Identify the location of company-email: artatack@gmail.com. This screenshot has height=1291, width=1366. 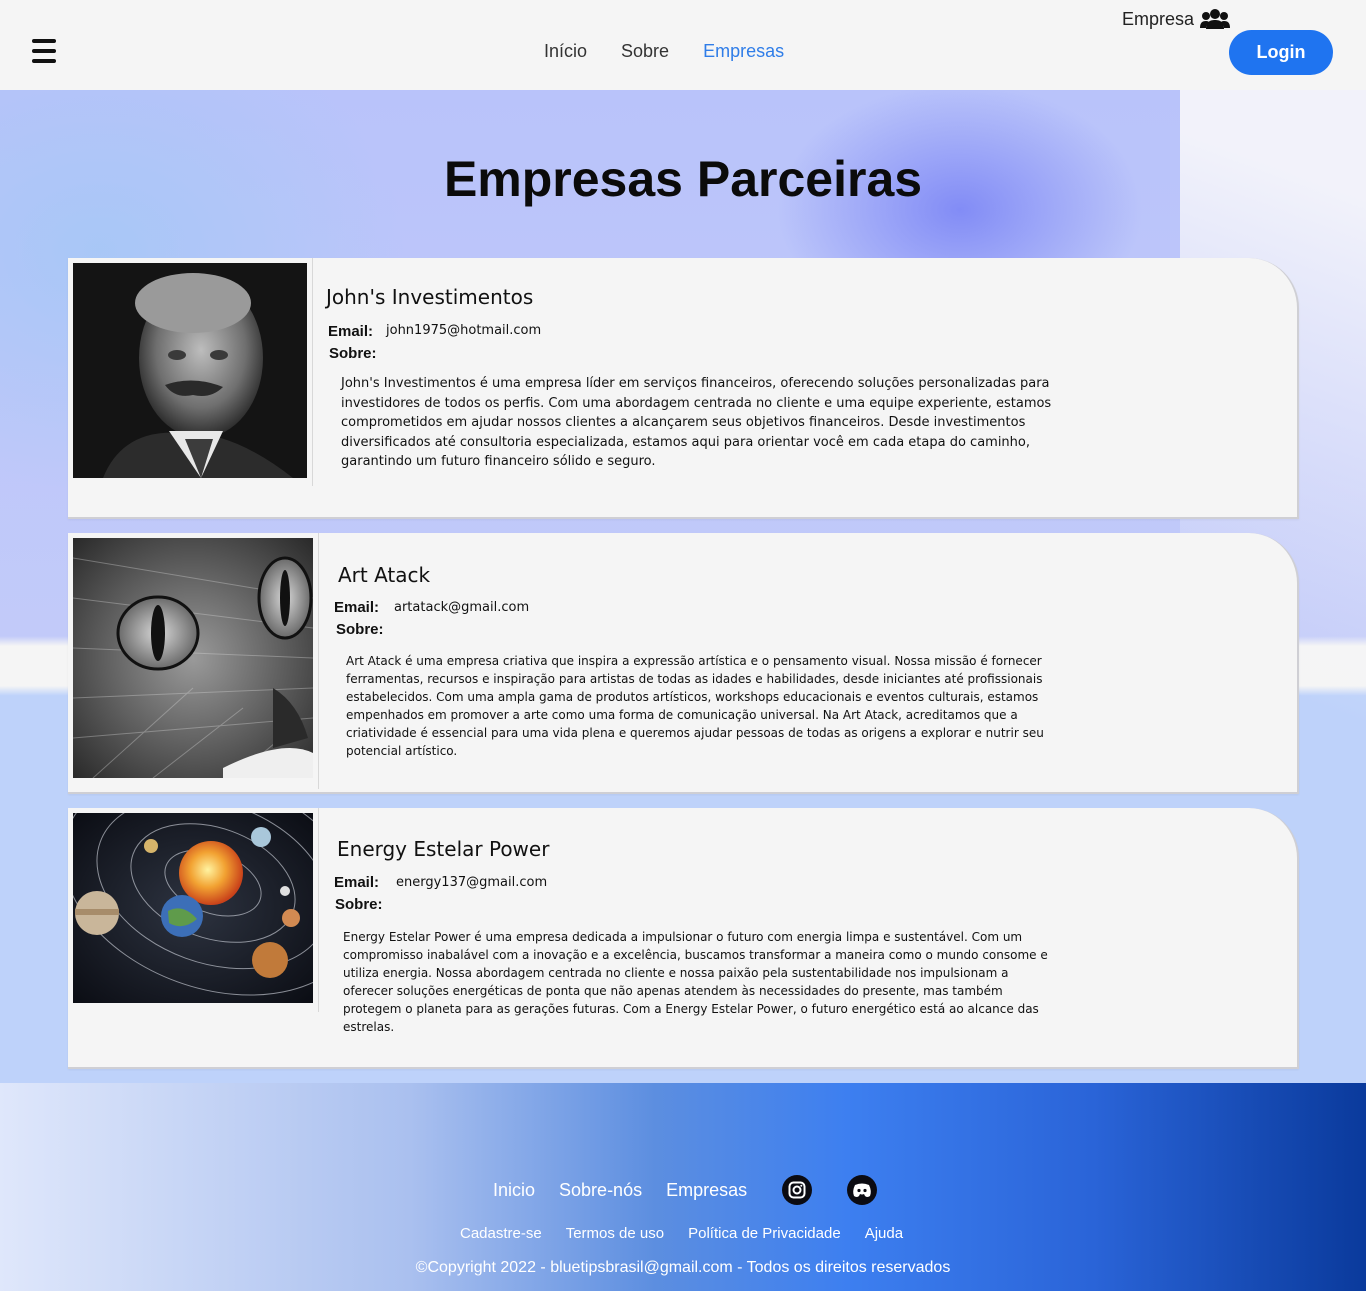
(462, 607).